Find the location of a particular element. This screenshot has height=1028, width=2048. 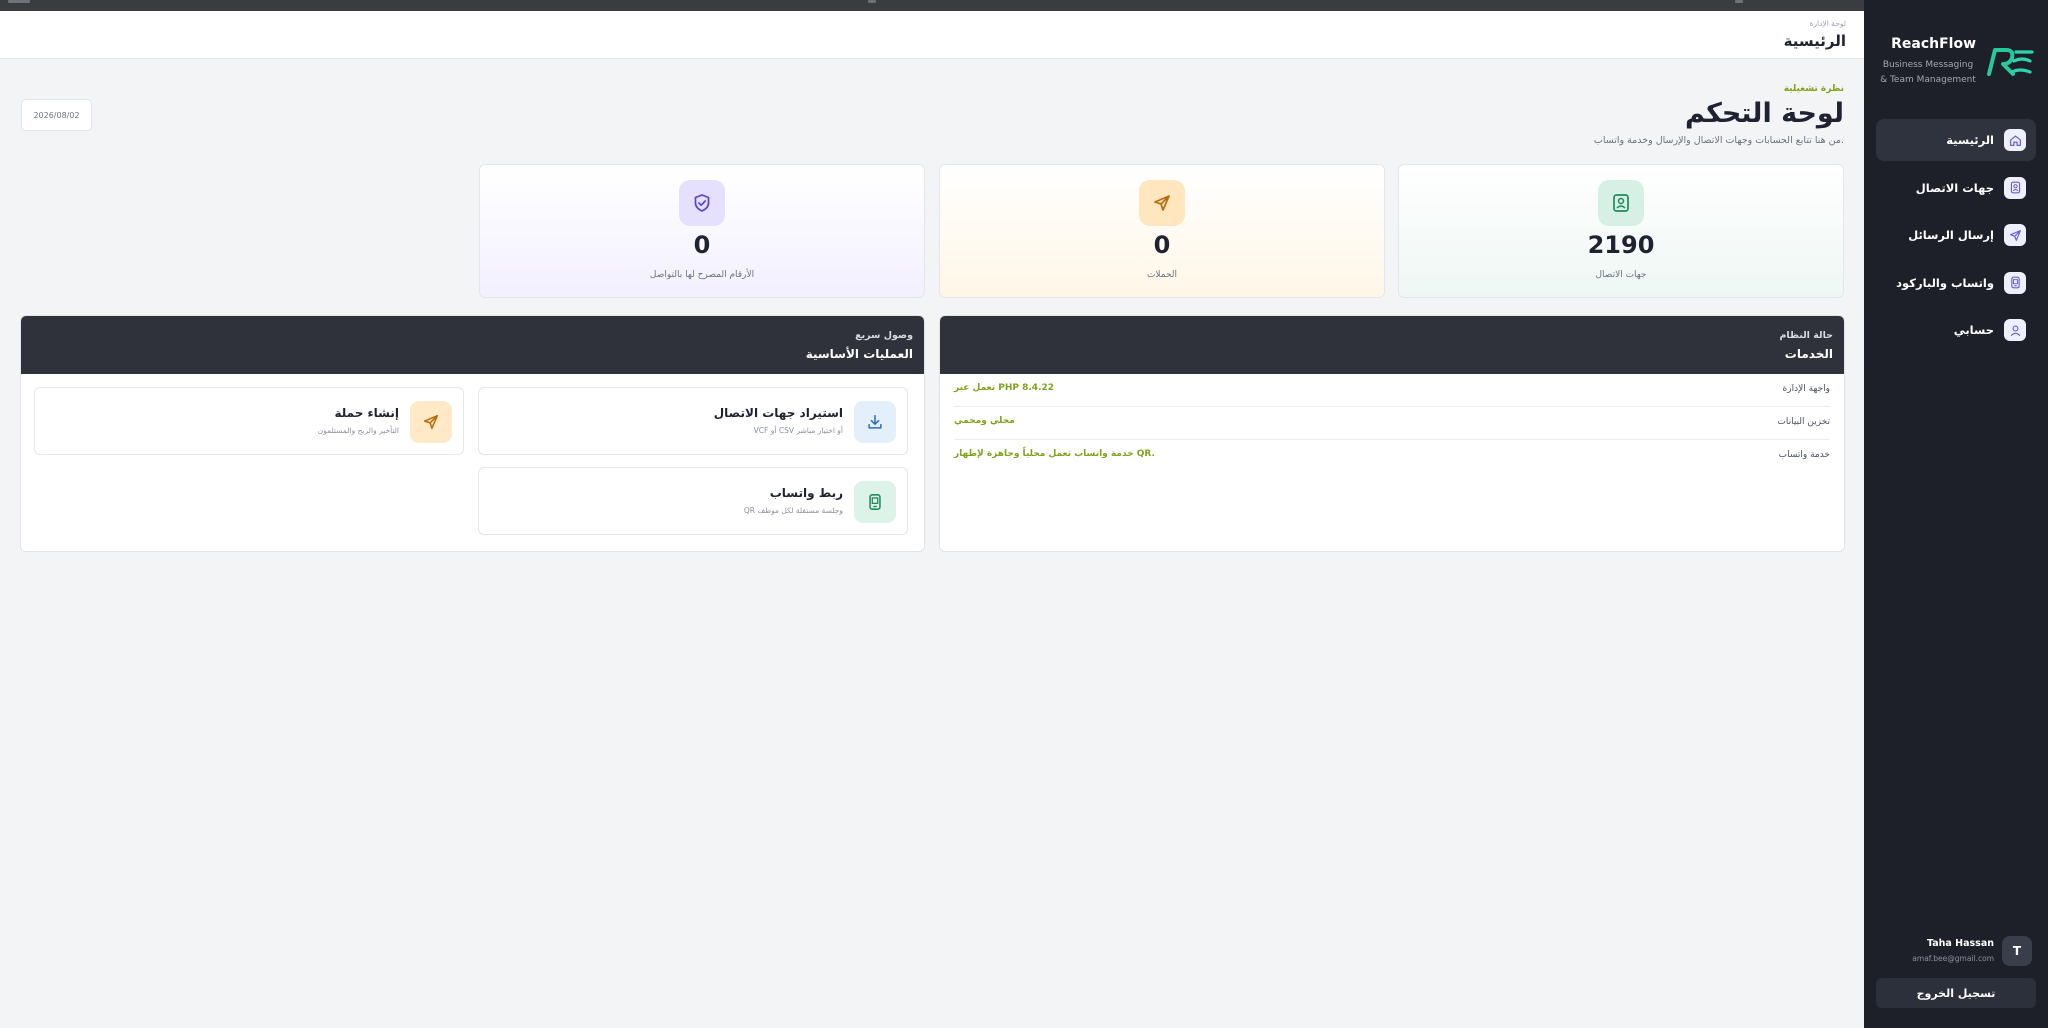

breadcrumb: لوحة الإدارة is located at coordinates (1827, 23).